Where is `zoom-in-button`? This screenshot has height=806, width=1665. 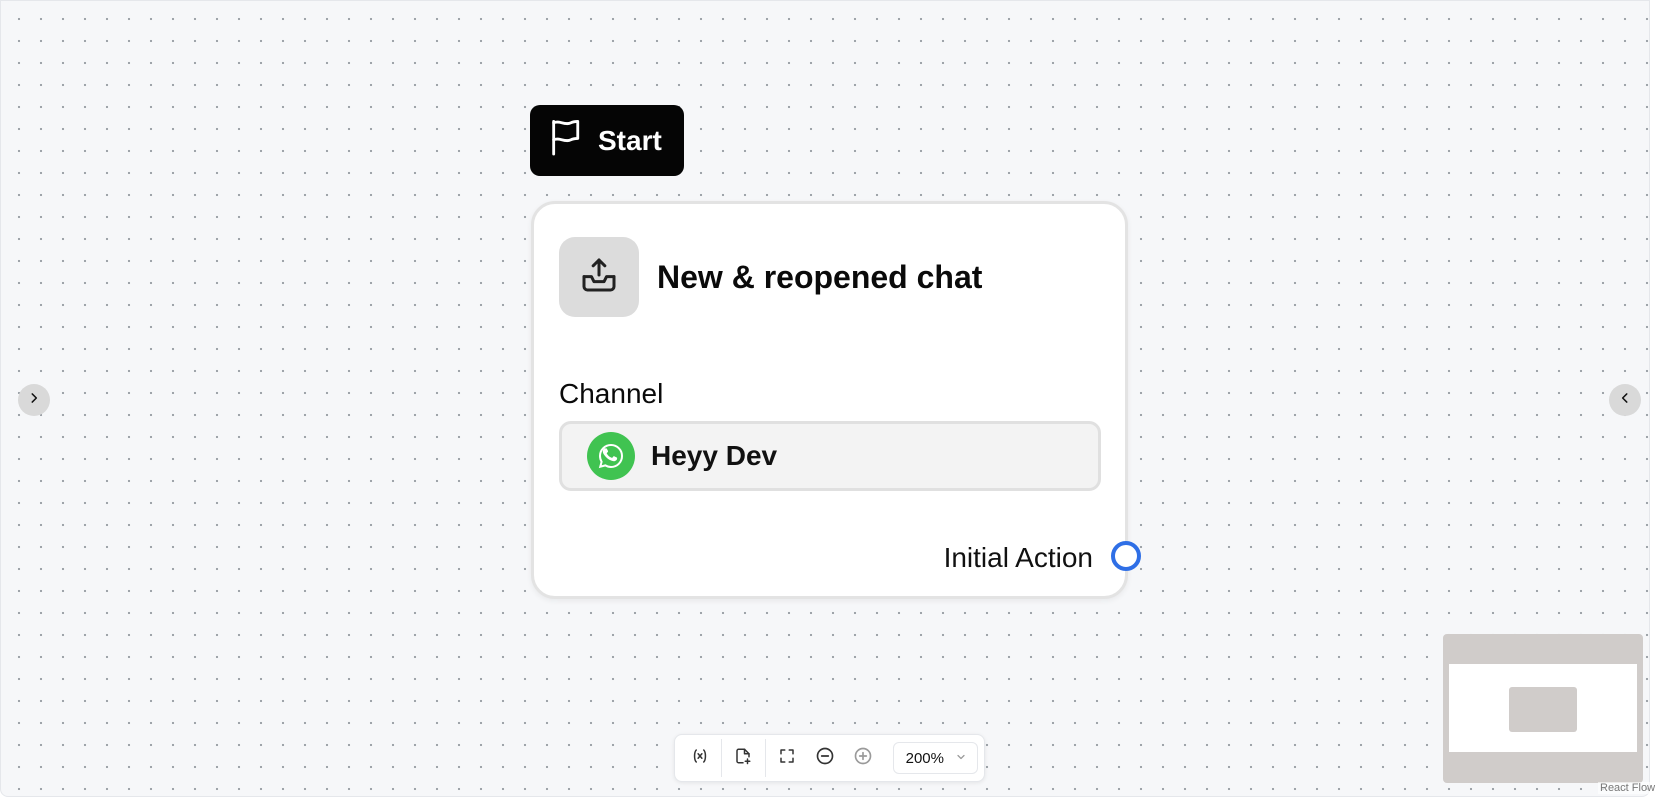 zoom-in-button is located at coordinates (863, 758).